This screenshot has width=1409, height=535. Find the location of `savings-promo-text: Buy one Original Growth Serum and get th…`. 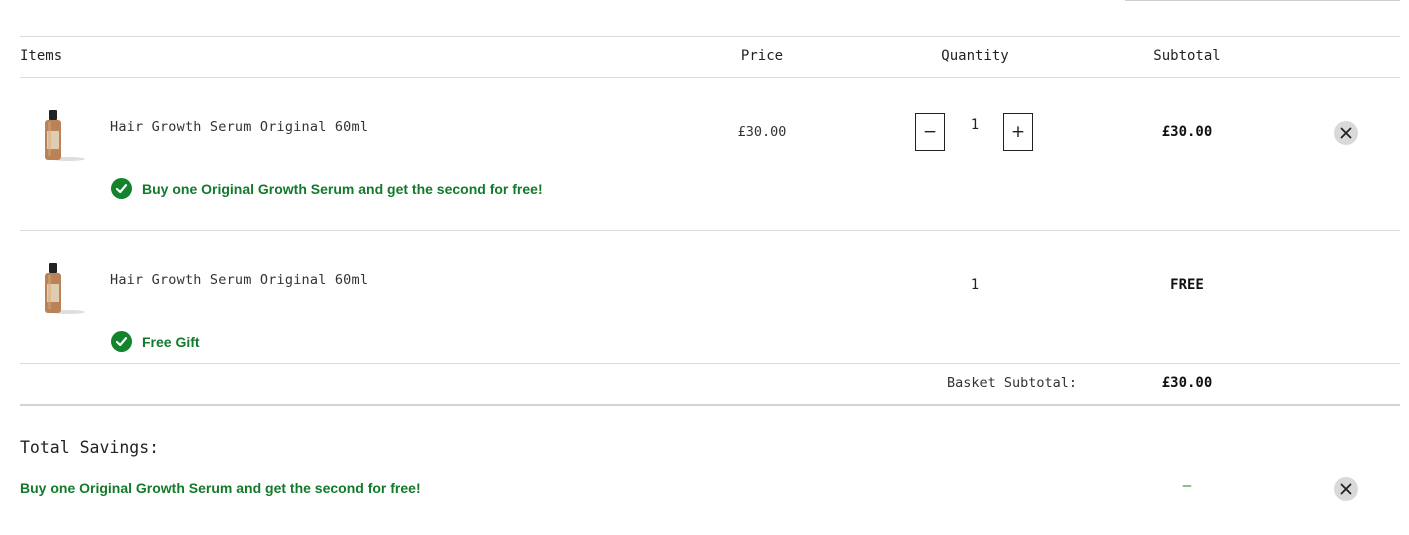

savings-promo-text: Buy one Original Growth Serum and get th… is located at coordinates (220, 488).